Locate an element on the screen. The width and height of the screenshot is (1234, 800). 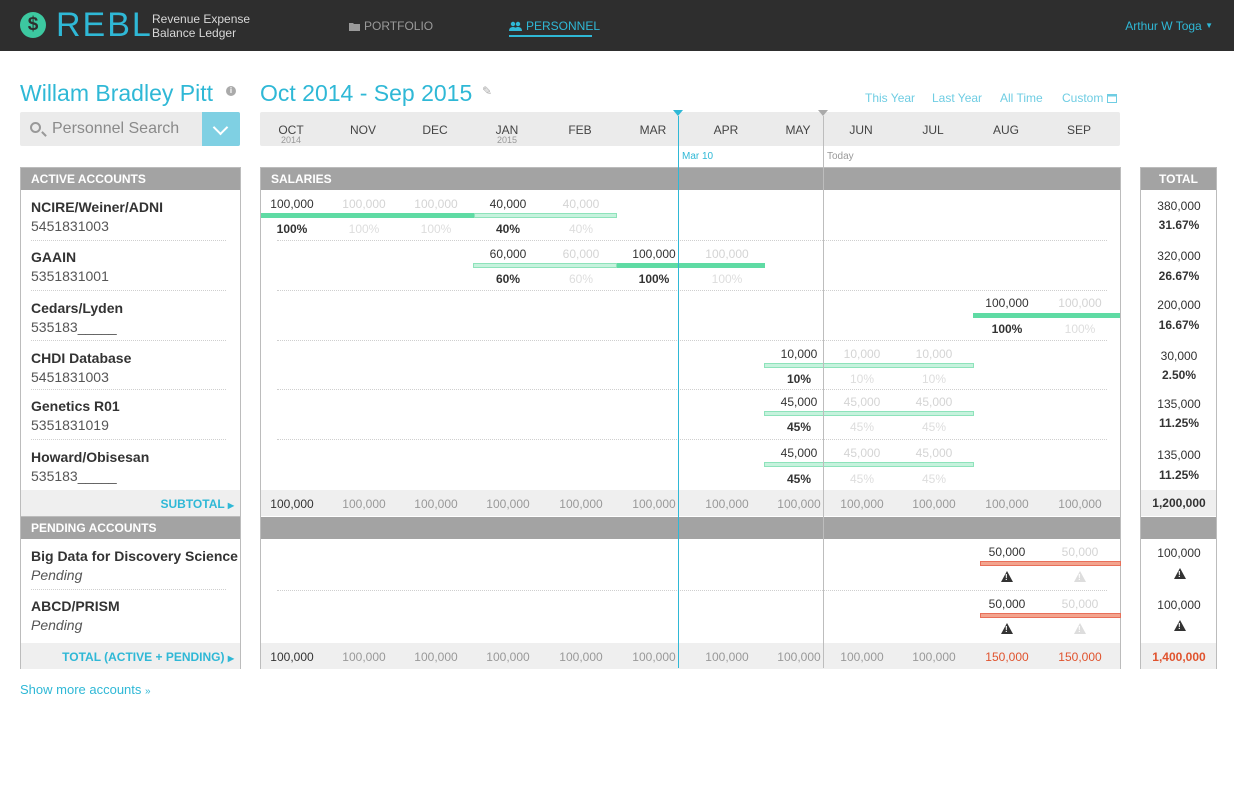
account-name: Big Data for Discovery Science is located at coordinates (134, 556).